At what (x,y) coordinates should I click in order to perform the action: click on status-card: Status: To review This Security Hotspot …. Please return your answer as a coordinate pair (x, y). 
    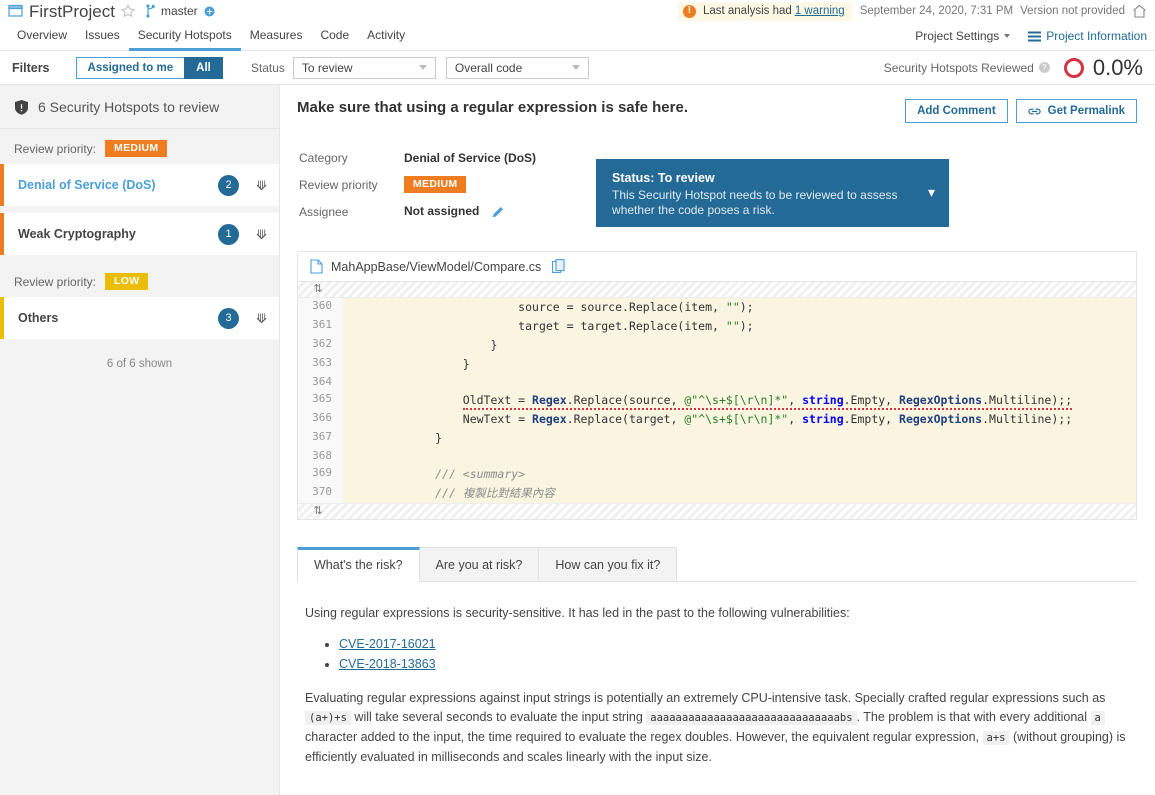
    Looking at the image, I should click on (773, 193).